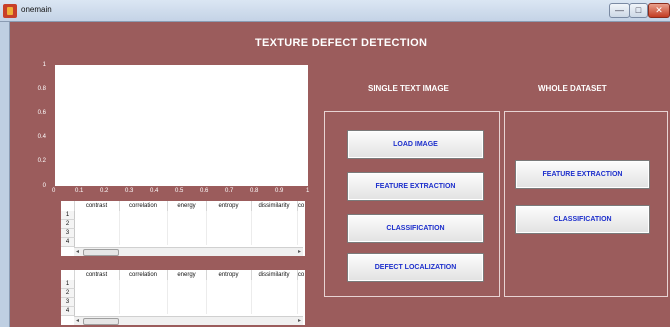  I want to click on y-tick-label: 0.8, so click(41, 89).